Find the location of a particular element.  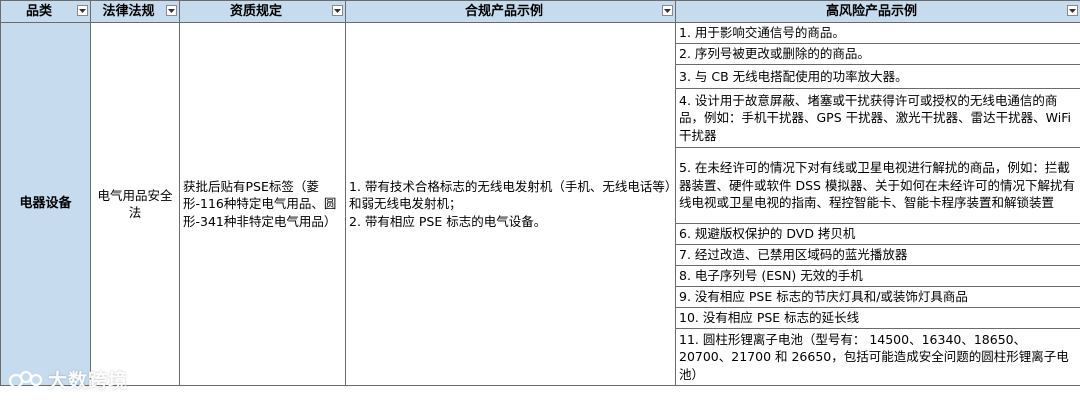

cell-high-risk-7: 7. 经过改造、已禁用区域码的蓝光播放器 is located at coordinates (877, 255).